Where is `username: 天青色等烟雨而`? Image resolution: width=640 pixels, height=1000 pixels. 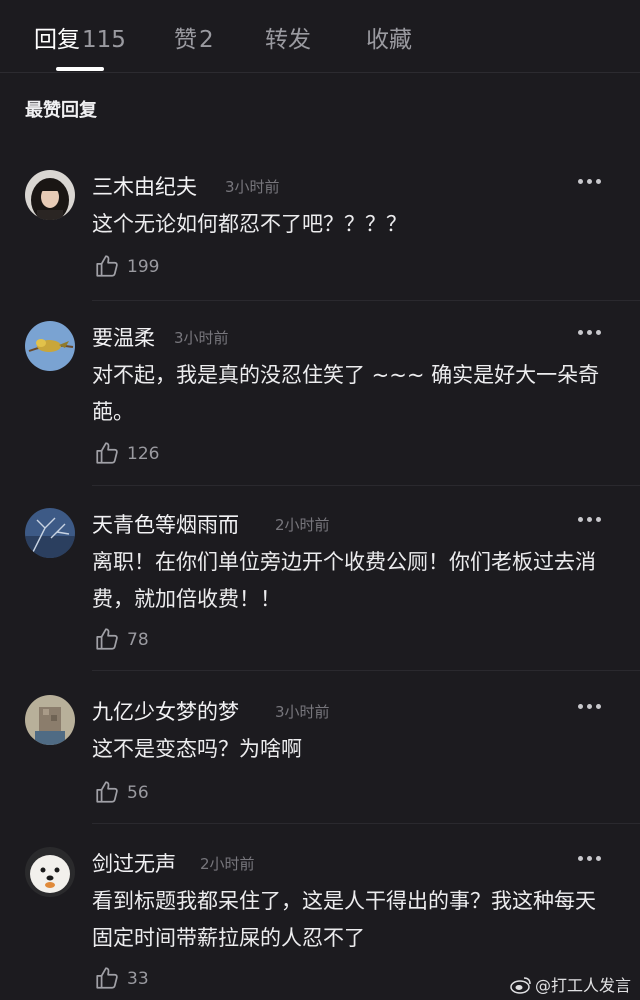 username: 天青色等烟雨而 is located at coordinates (165, 524).